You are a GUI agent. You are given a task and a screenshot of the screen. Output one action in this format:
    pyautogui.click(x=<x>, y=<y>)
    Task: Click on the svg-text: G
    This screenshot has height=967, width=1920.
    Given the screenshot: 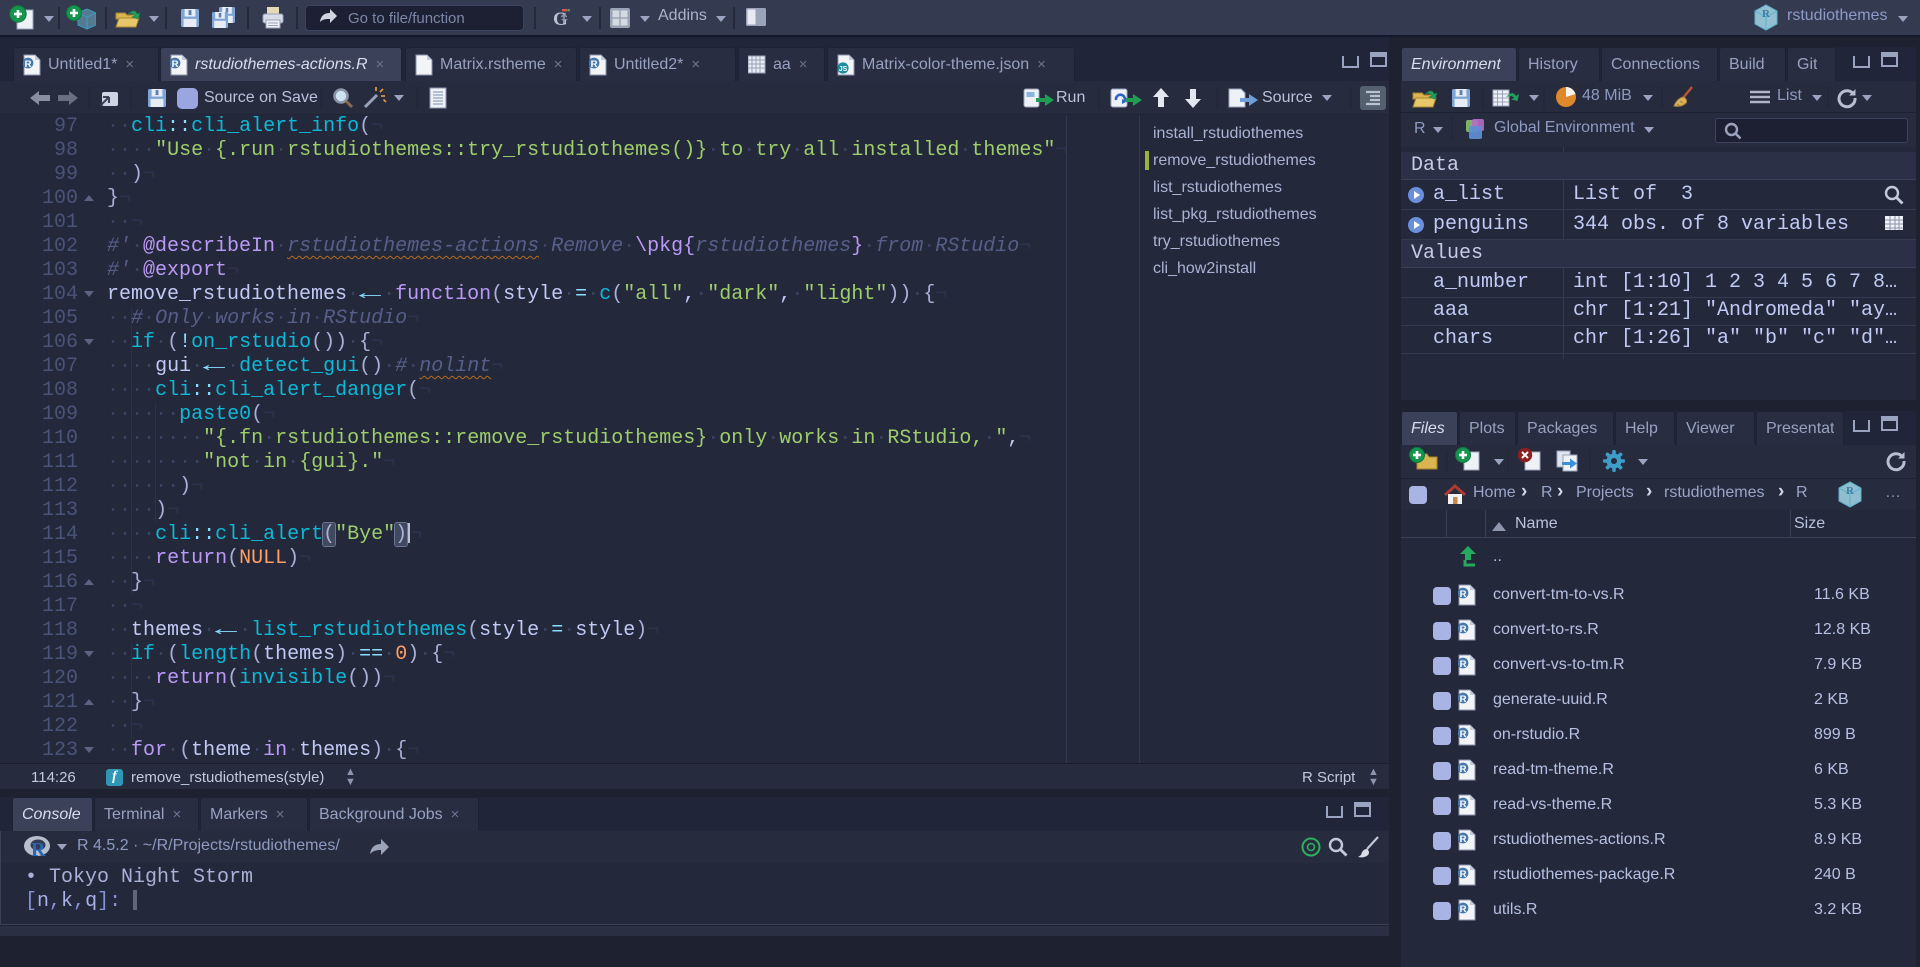 What is the action you would take?
    pyautogui.click(x=560, y=19)
    